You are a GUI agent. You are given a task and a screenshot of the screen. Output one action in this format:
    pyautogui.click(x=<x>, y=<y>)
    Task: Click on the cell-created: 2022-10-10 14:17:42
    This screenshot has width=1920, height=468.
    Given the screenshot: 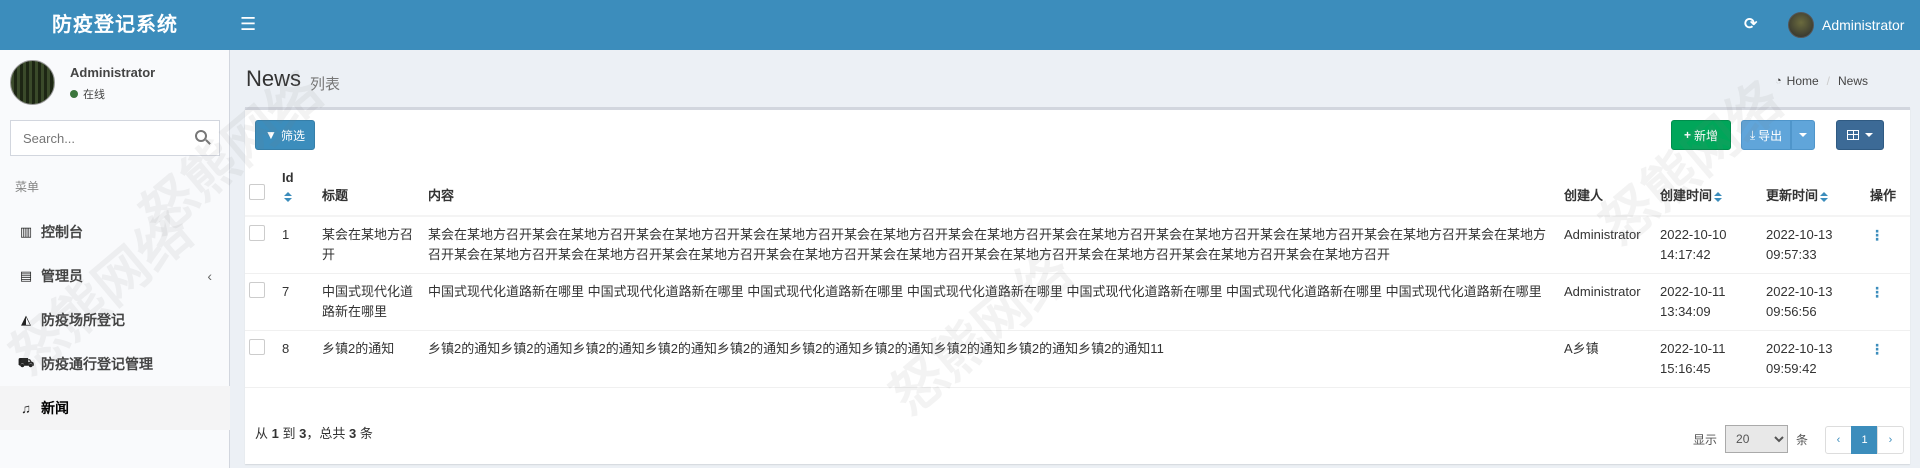 What is the action you would take?
    pyautogui.click(x=1709, y=245)
    